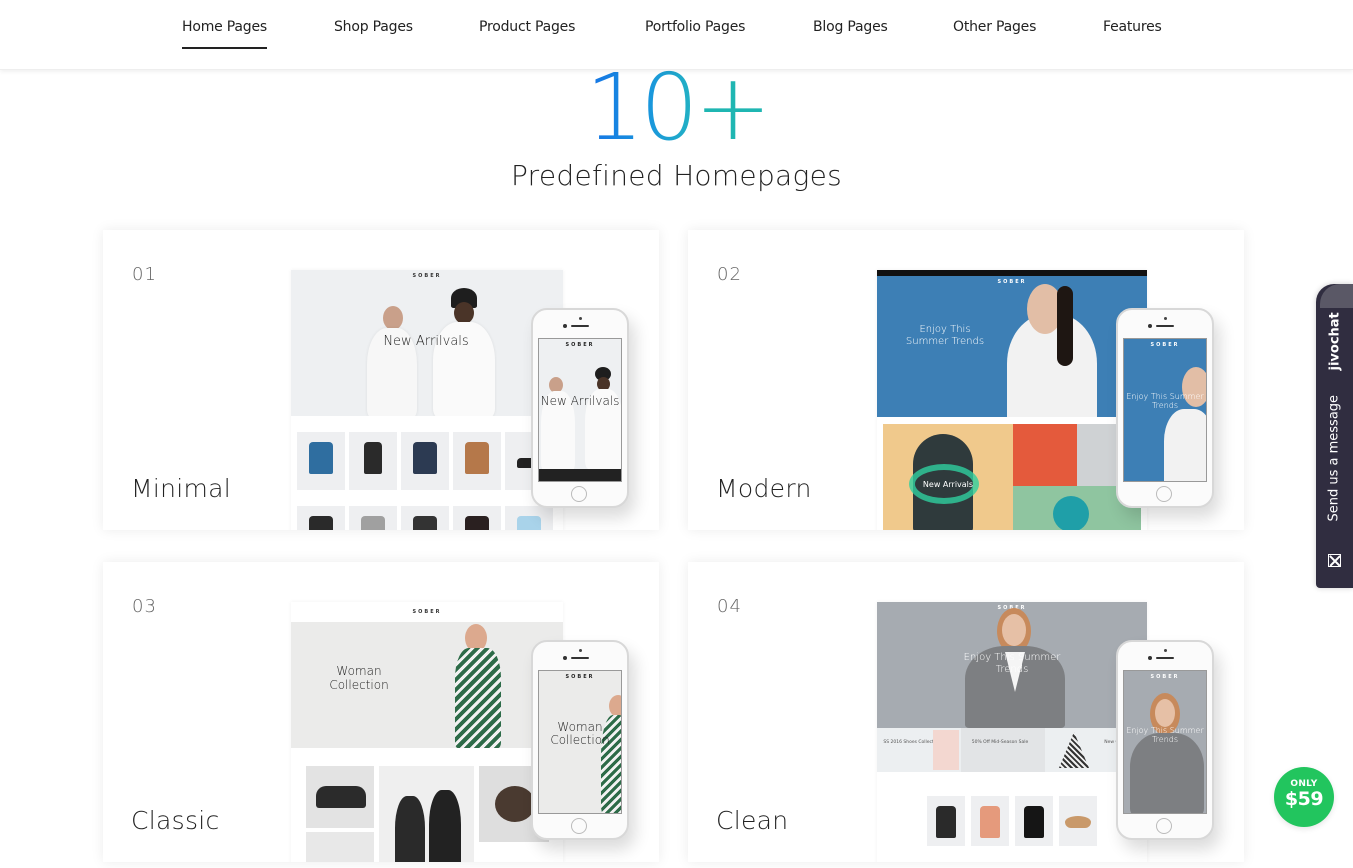  I want to click on nav-portfolio-pages: Portfolio Pages, so click(695, 27).